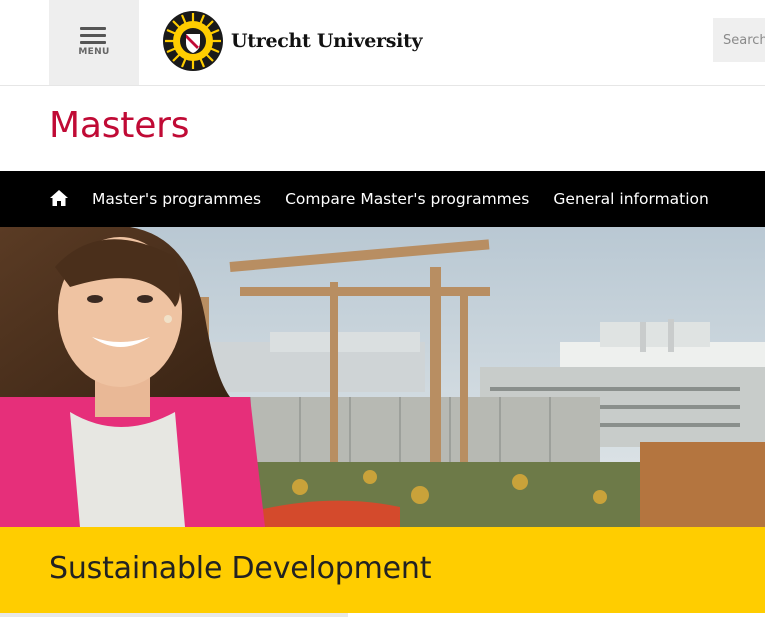 The height and width of the screenshot is (617, 765). I want to click on logo-text: Utrecht University, so click(327, 41).